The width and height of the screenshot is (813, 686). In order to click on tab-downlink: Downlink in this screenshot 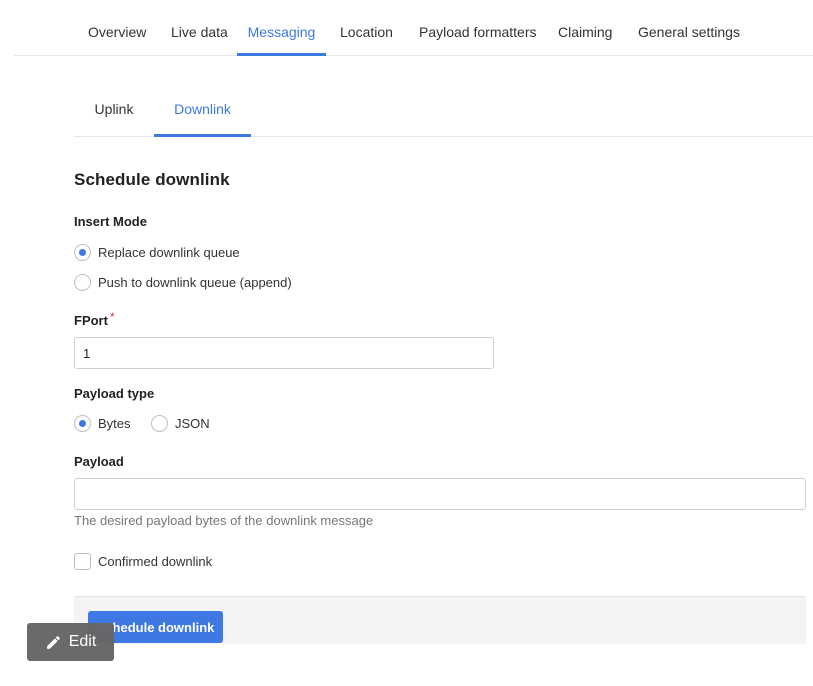, I will do `click(202, 96)`.